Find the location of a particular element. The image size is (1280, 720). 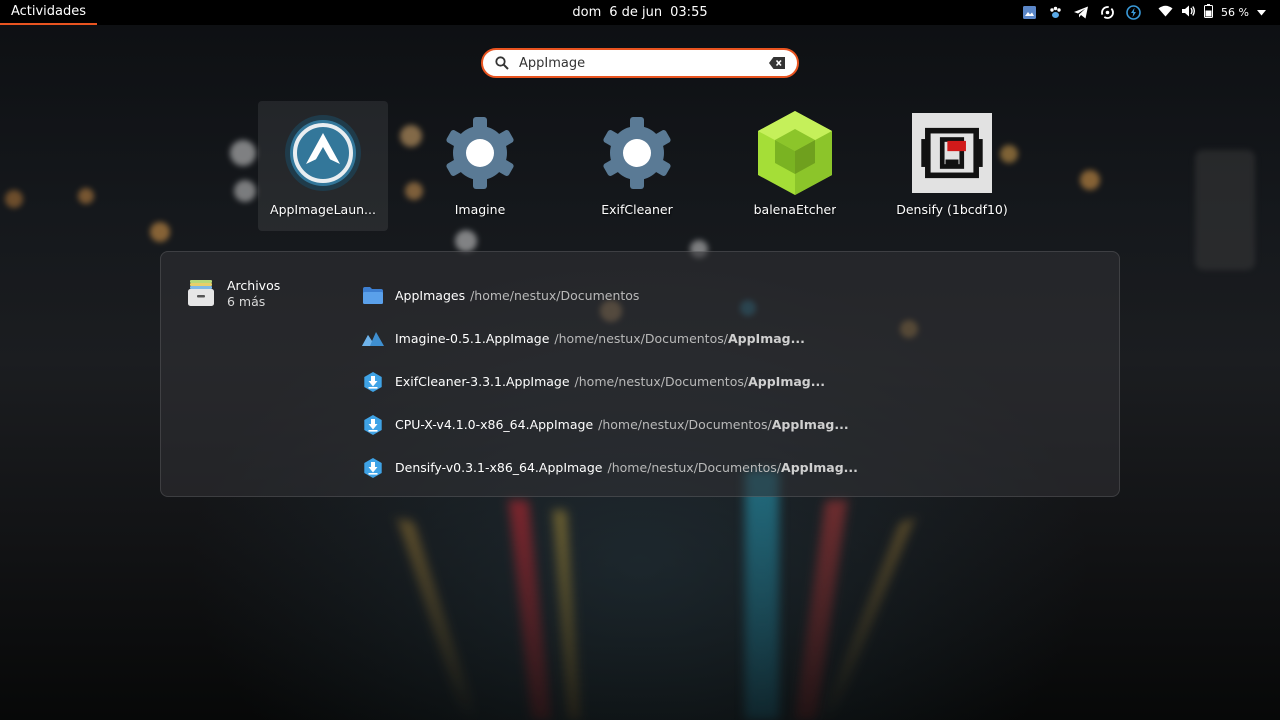

wifi-icon is located at coordinates (1165, 13).